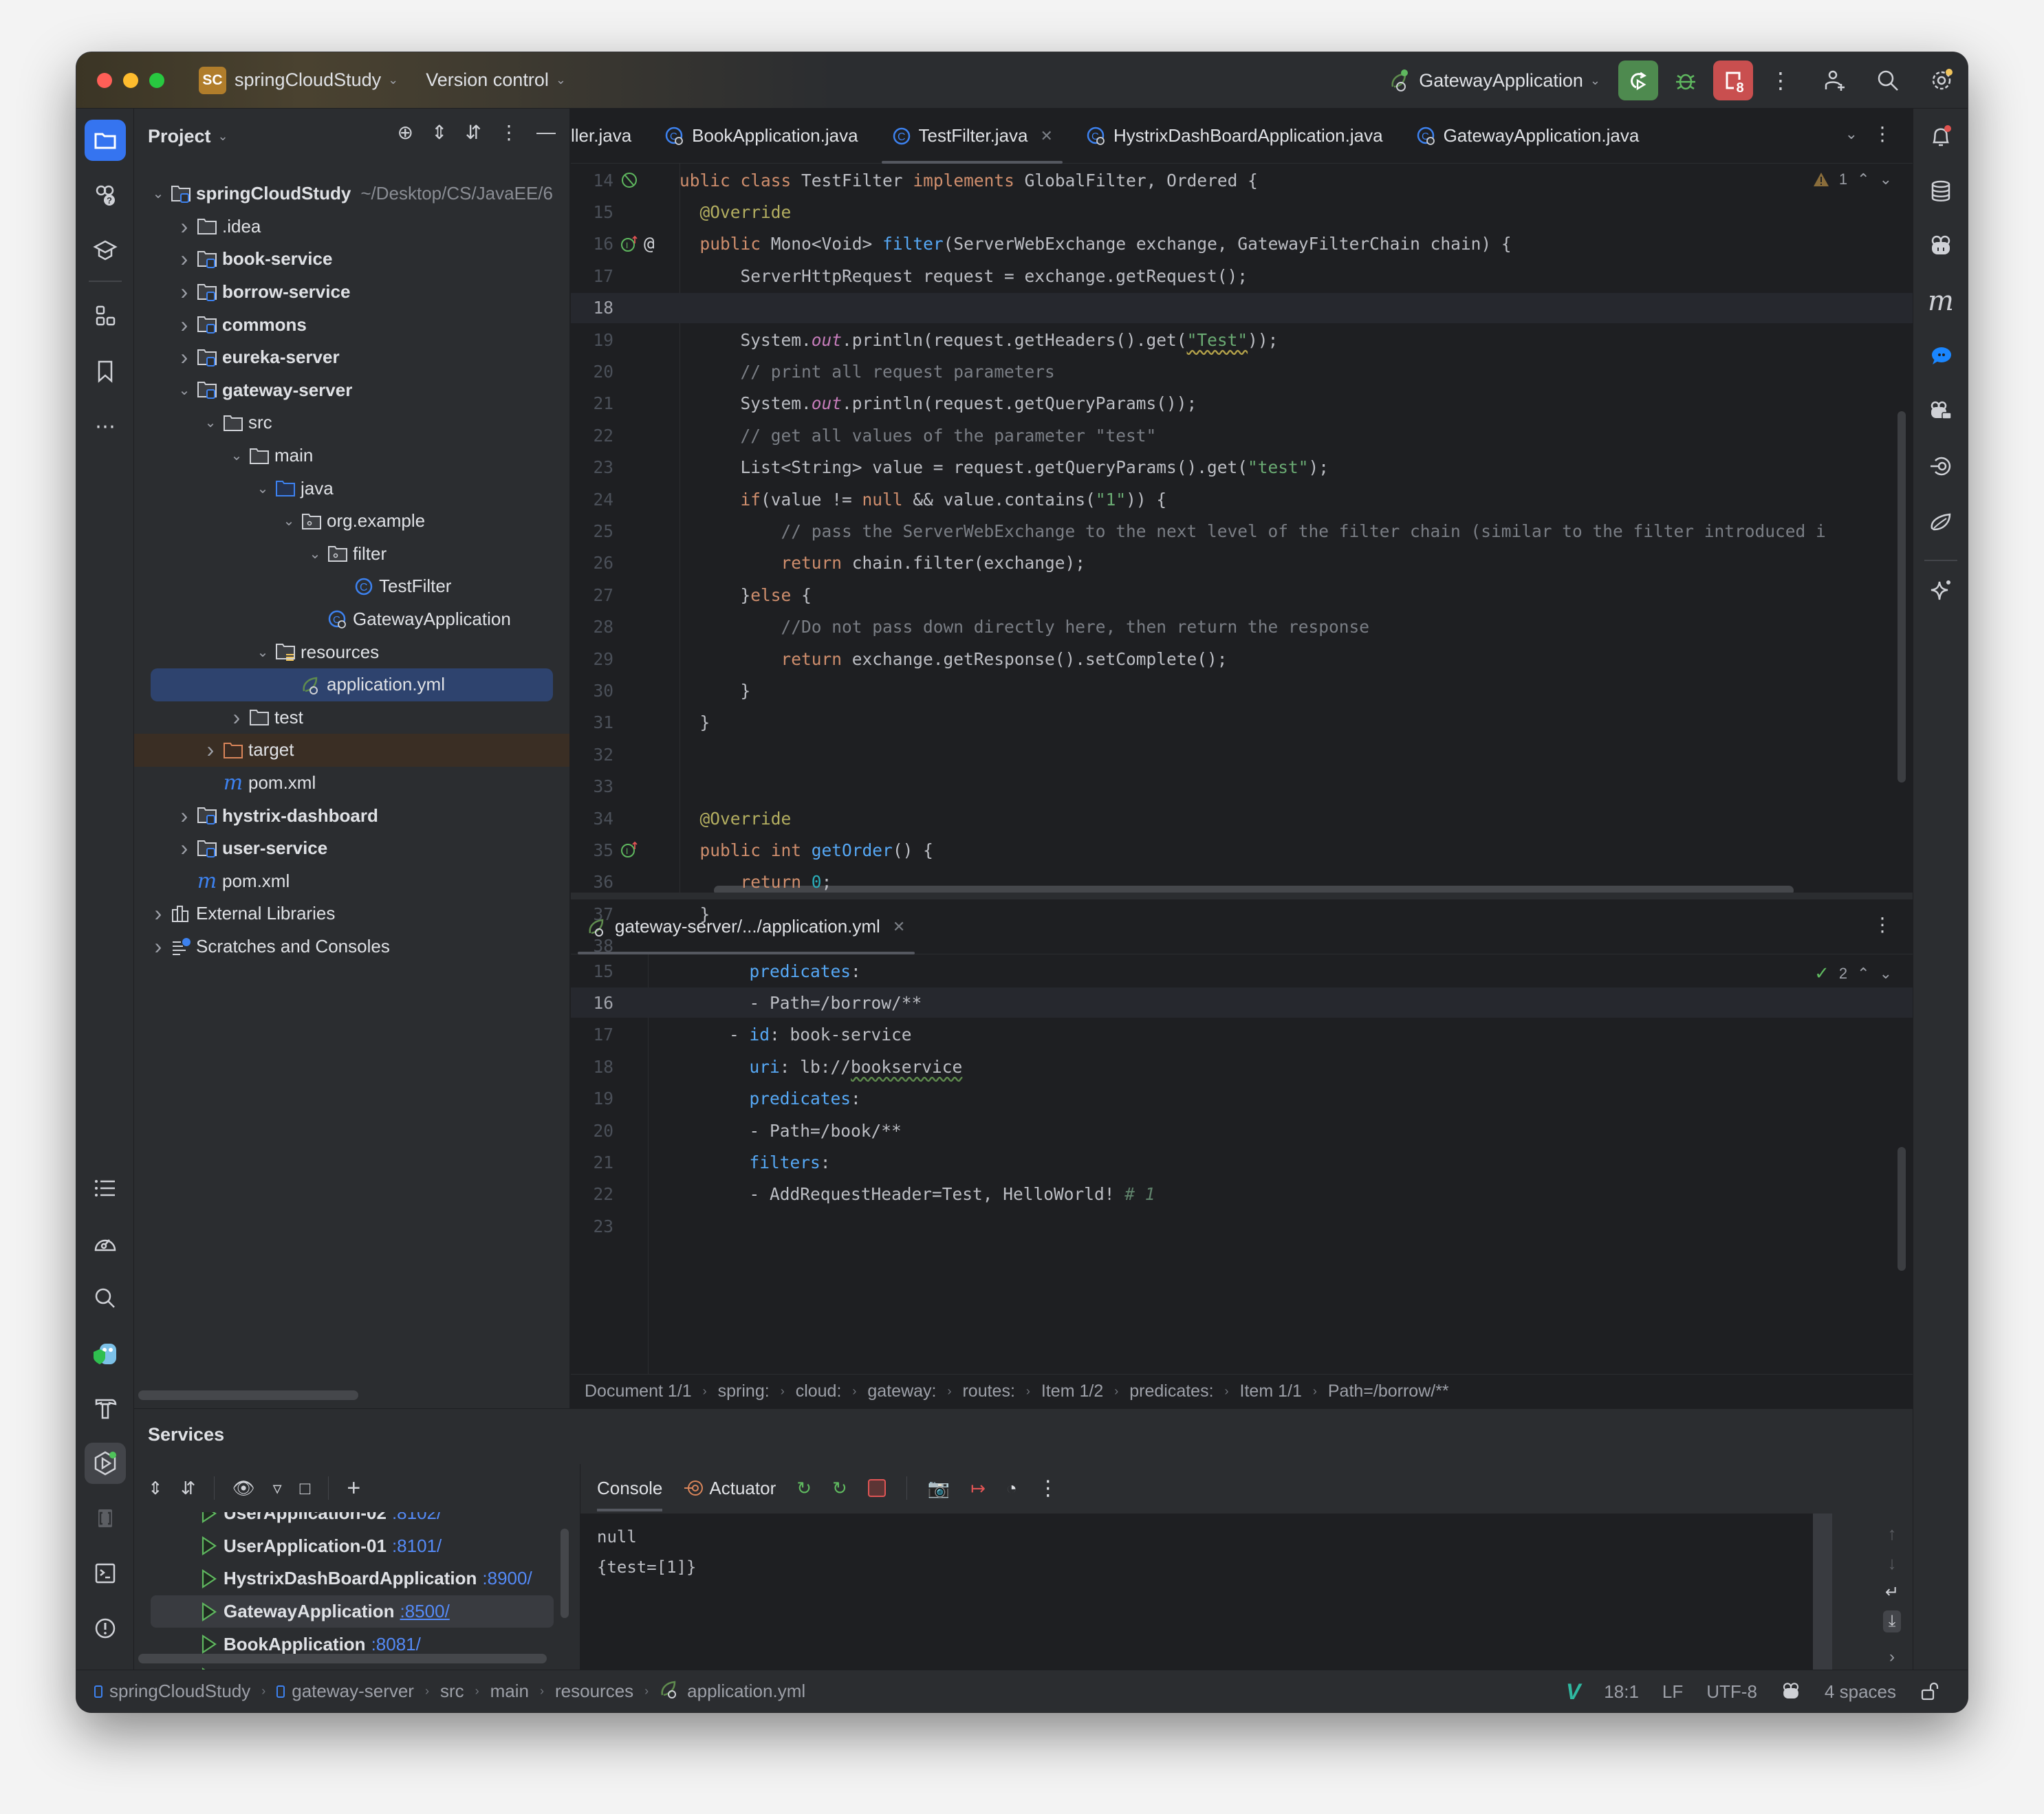 The width and height of the screenshot is (2044, 1814). What do you see at coordinates (1892, 1533) in the screenshot?
I see `arrow-up-icon: ↑` at bounding box center [1892, 1533].